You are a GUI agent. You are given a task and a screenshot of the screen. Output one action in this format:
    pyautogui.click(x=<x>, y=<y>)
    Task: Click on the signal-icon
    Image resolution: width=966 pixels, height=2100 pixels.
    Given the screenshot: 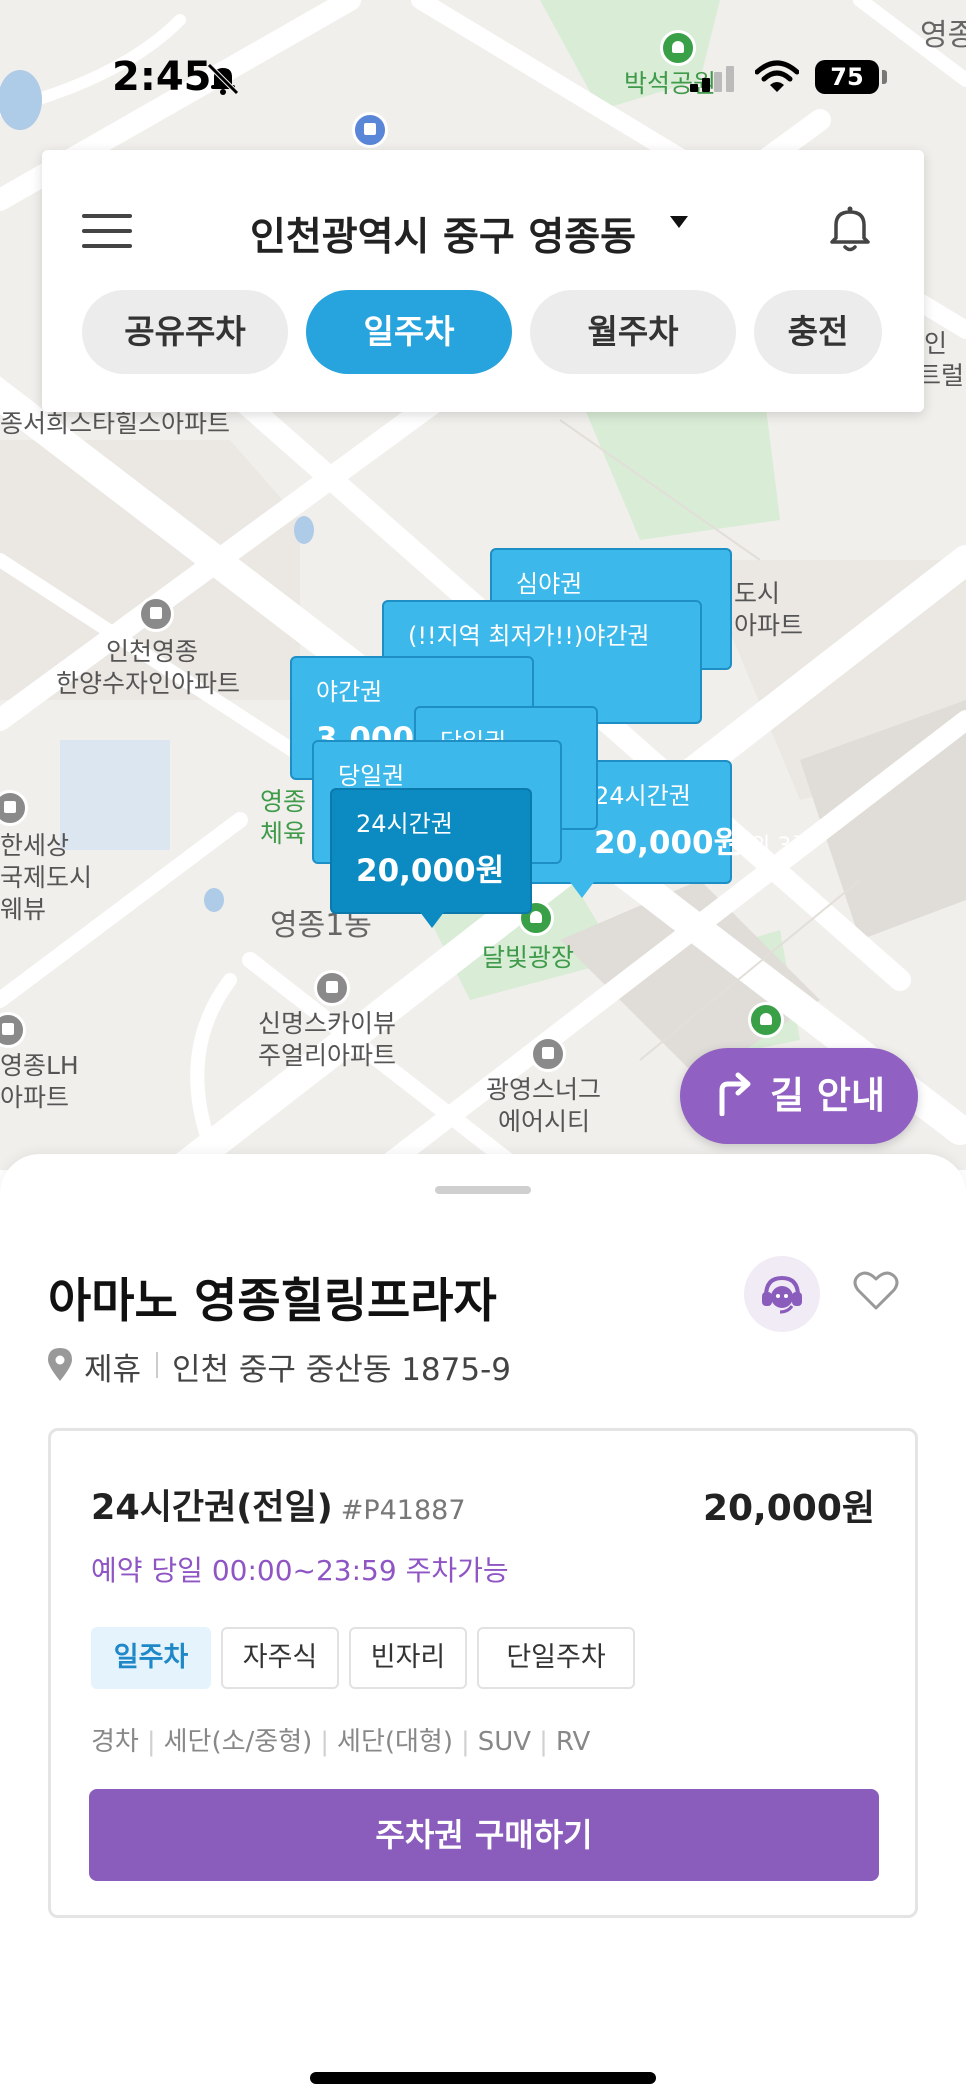 What is the action you would take?
    pyautogui.click(x=712, y=79)
    